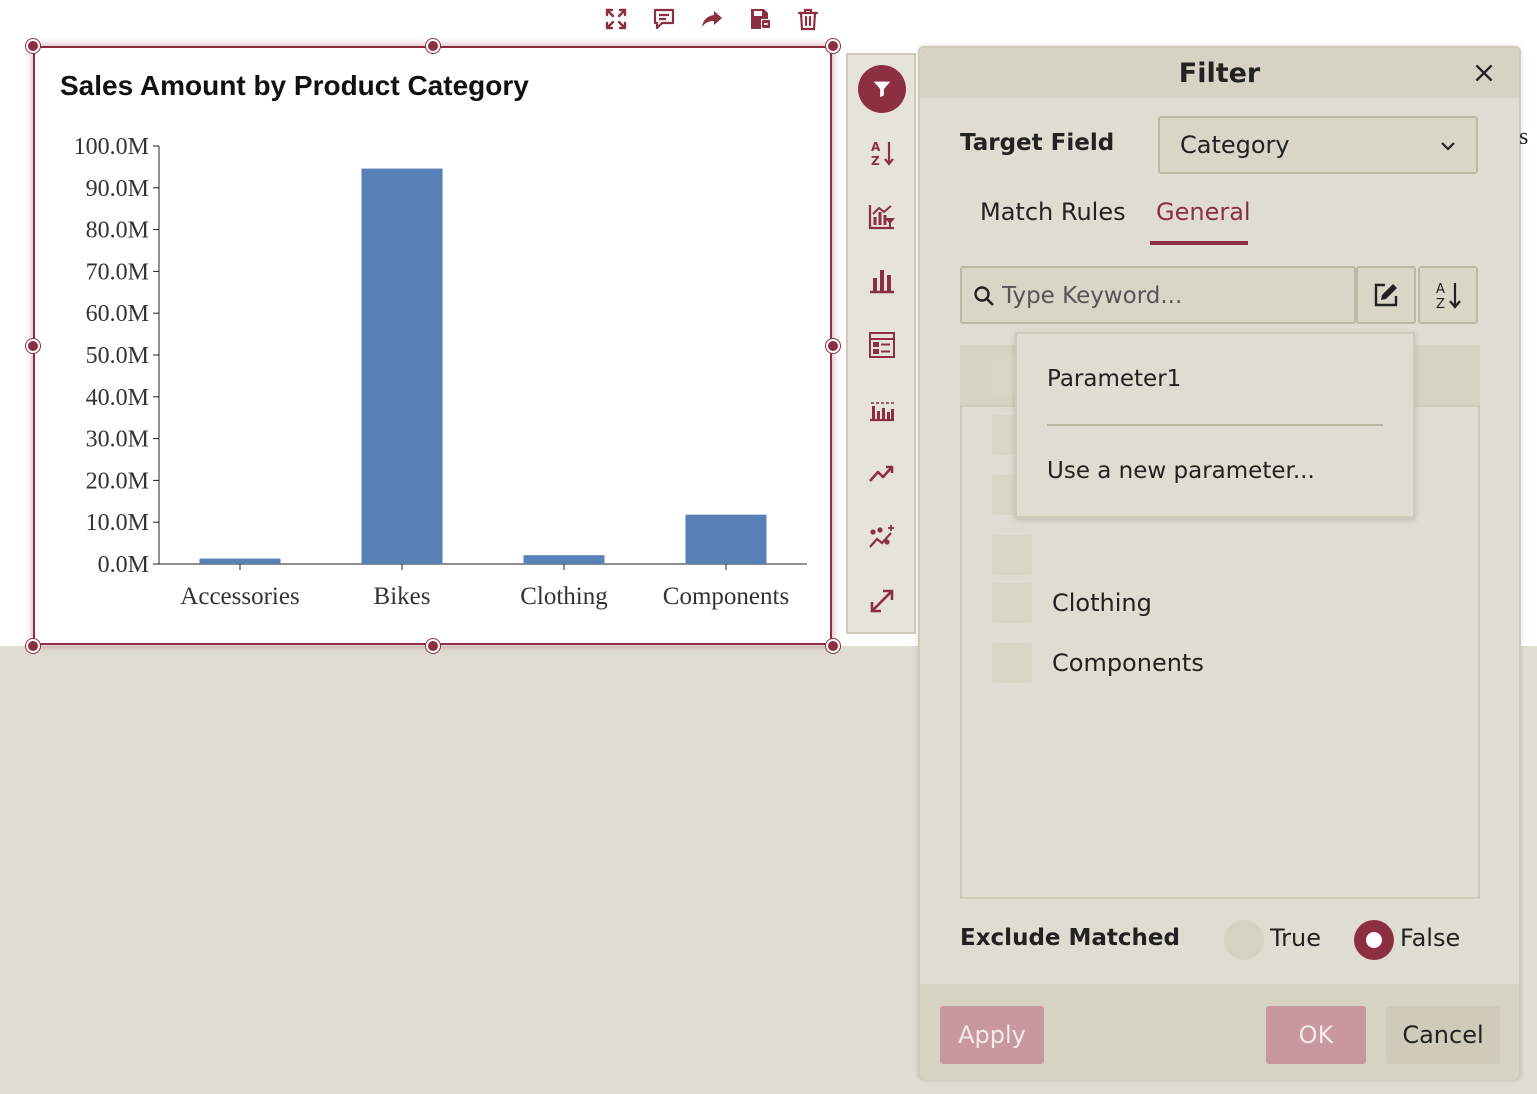  Describe the element at coordinates (433, 646) in the screenshot. I see `resize-handle-bottom` at that location.